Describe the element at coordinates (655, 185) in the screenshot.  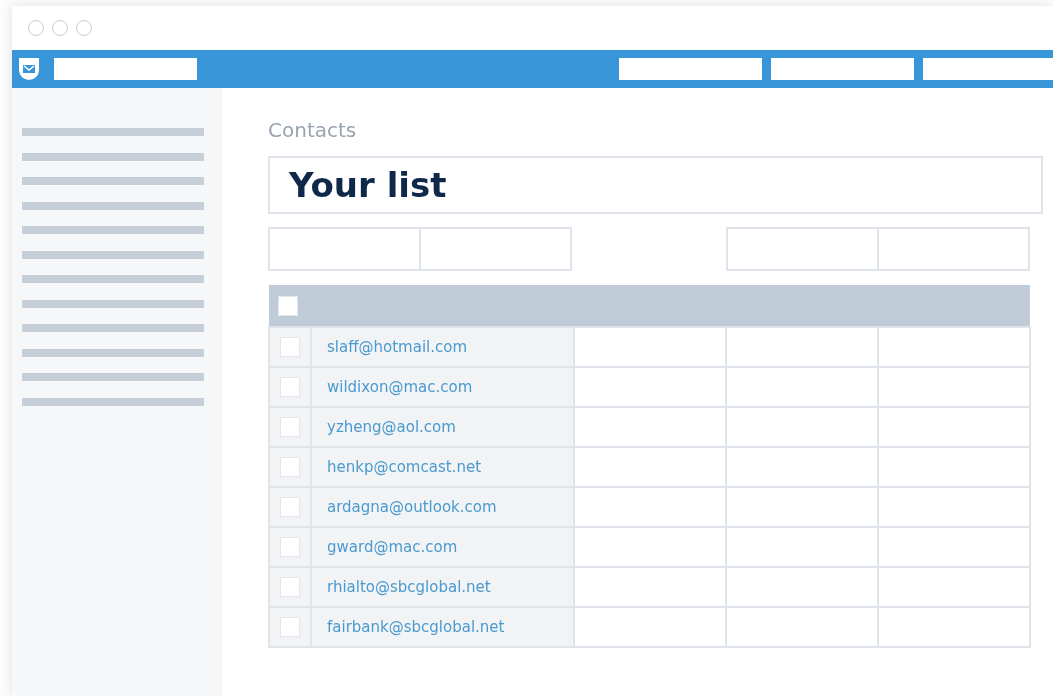
I see `list-title: Your list` at that location.